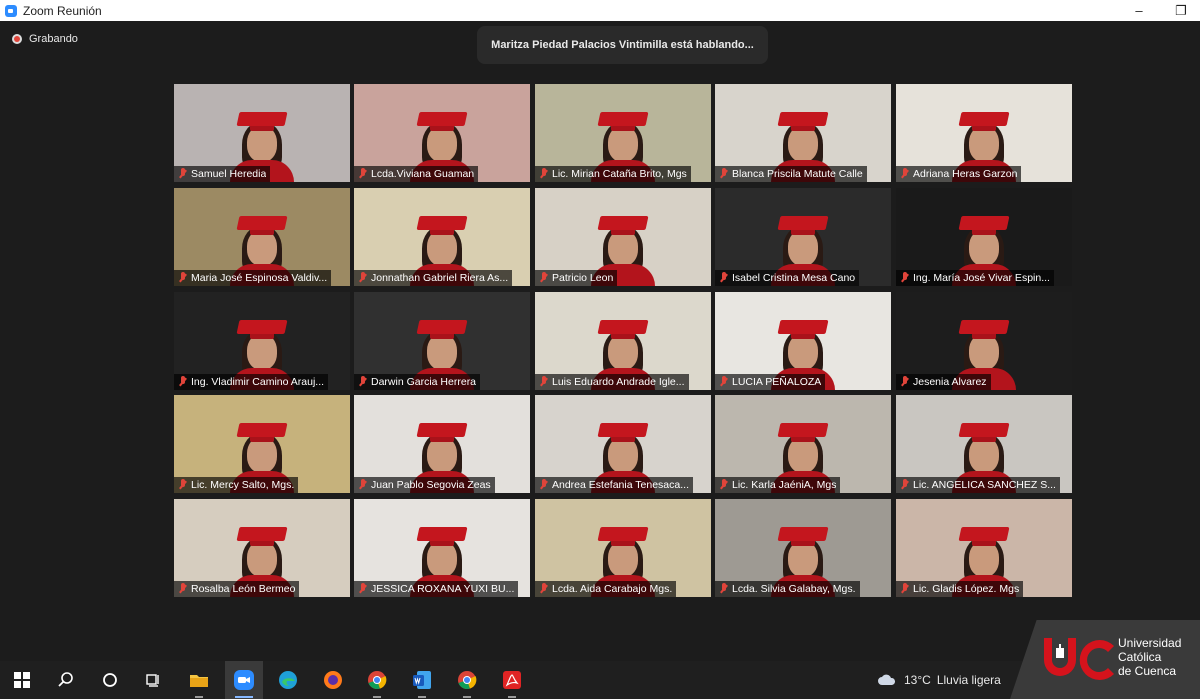  Describe the element at coordinates (803, 444) in the screenshot. I see `participant-tile: Lic. Karla JaéniA, Mgs` at that location.